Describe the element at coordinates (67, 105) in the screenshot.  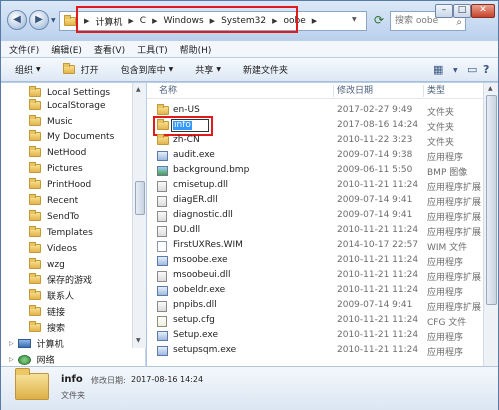
I see `nav-item-localstorage: LocalStorage` at that location.